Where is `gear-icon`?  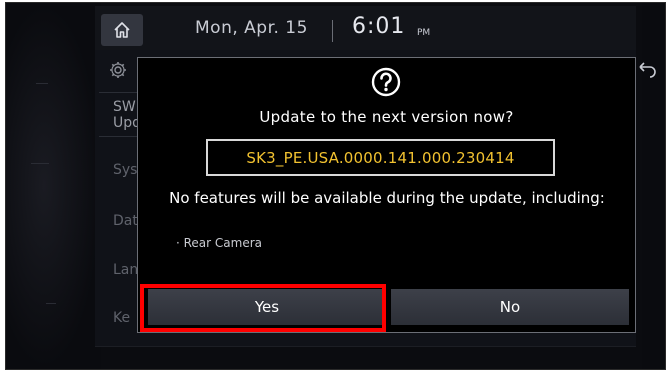
gear-icon is located at coordinates (118, 70).